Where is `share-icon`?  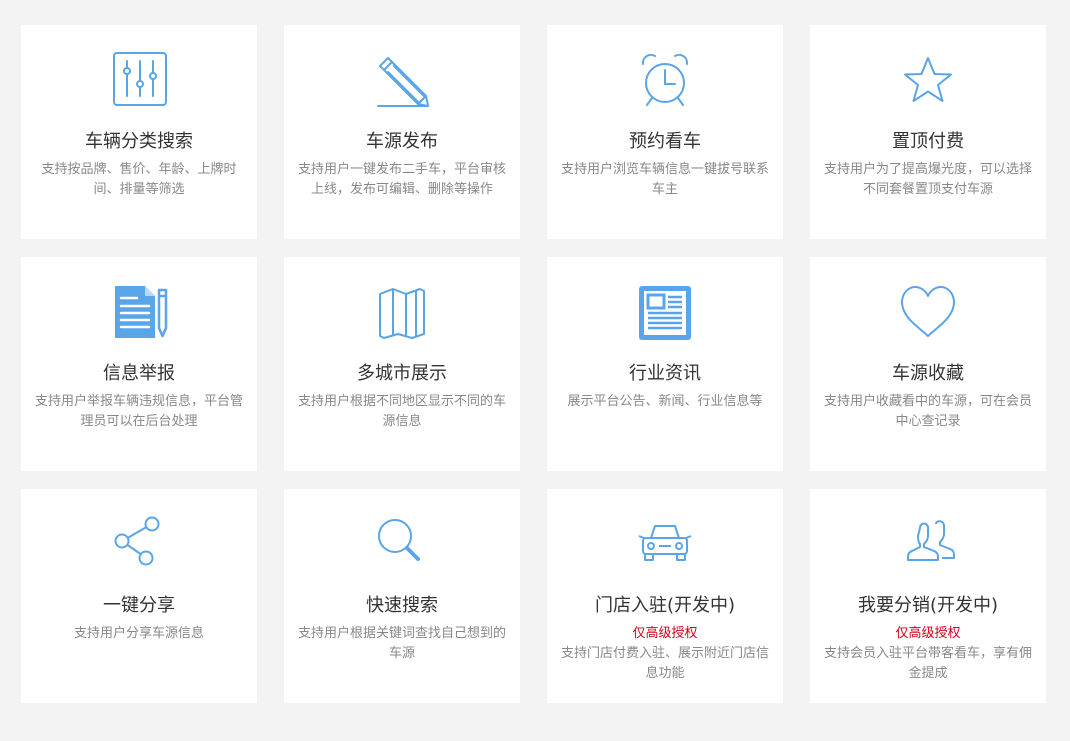
share-icon is located at coordinates (139, 544).